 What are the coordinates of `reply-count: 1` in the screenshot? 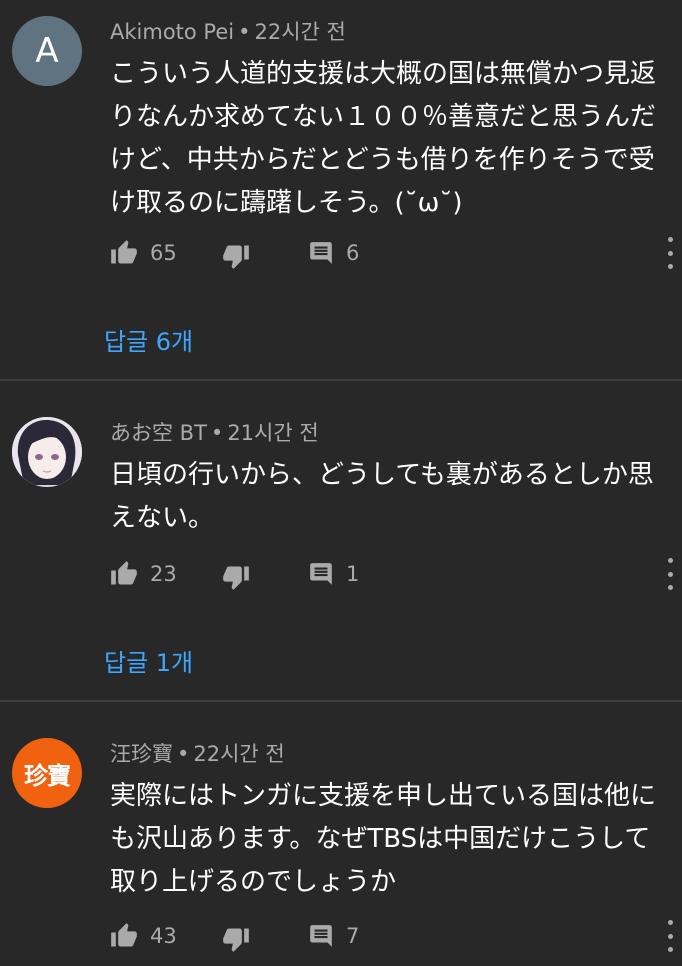 It's located at (353, 574).